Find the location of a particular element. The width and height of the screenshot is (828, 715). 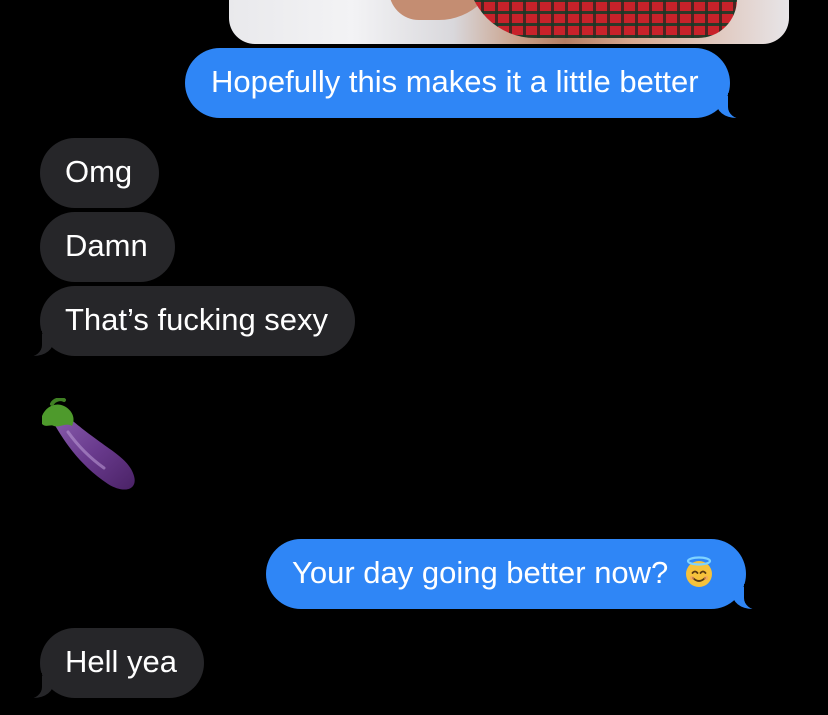

photo-detail-plaid is located at coordinates (602, 19).